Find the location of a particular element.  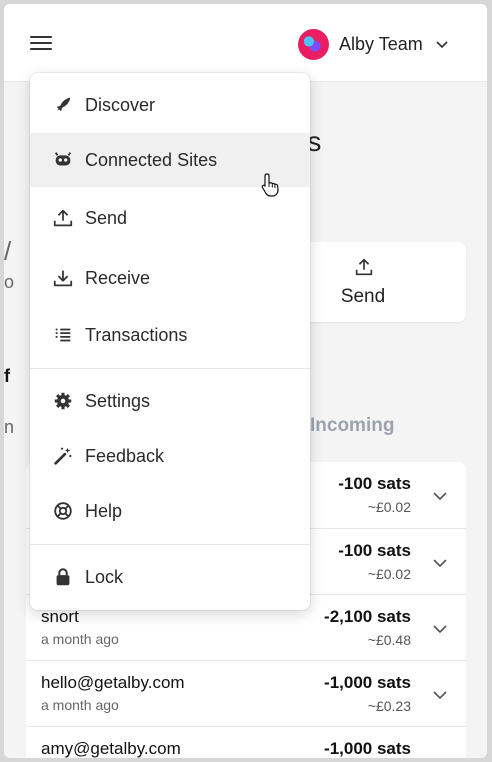

download-icon is located at coordinates (63, 278).